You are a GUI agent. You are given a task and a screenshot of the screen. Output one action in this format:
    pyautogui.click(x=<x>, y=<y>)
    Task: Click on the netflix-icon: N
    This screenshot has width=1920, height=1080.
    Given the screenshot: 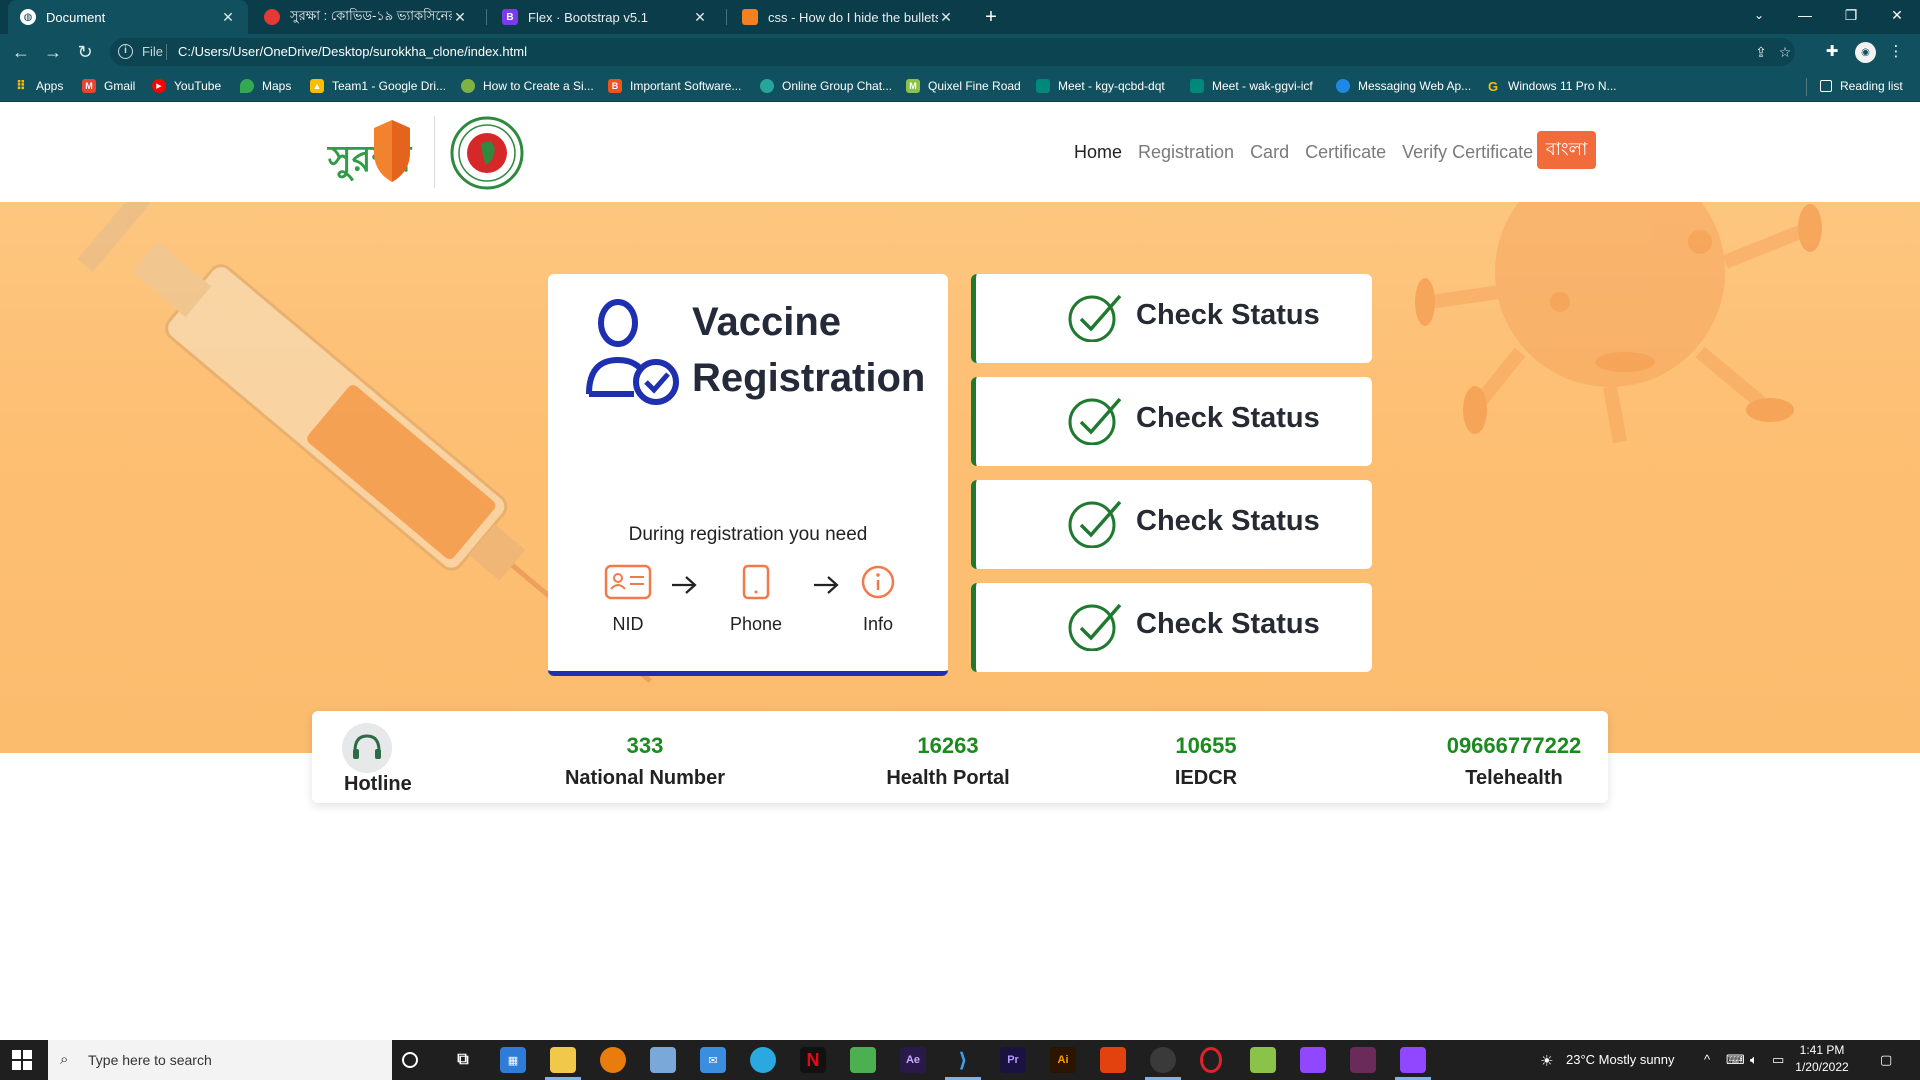 What is the action you would take?
    pyautogui.click(x=813, y=1060)
    